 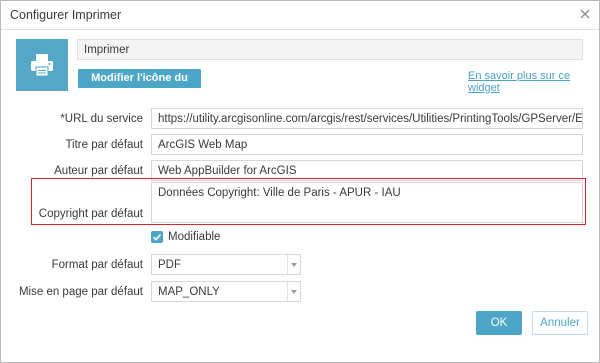 What do you see at coordinates (367, 144) in the screenshot?
I see `default-title-input: ArcGIS Web Map` at bounding box center [367, 144].